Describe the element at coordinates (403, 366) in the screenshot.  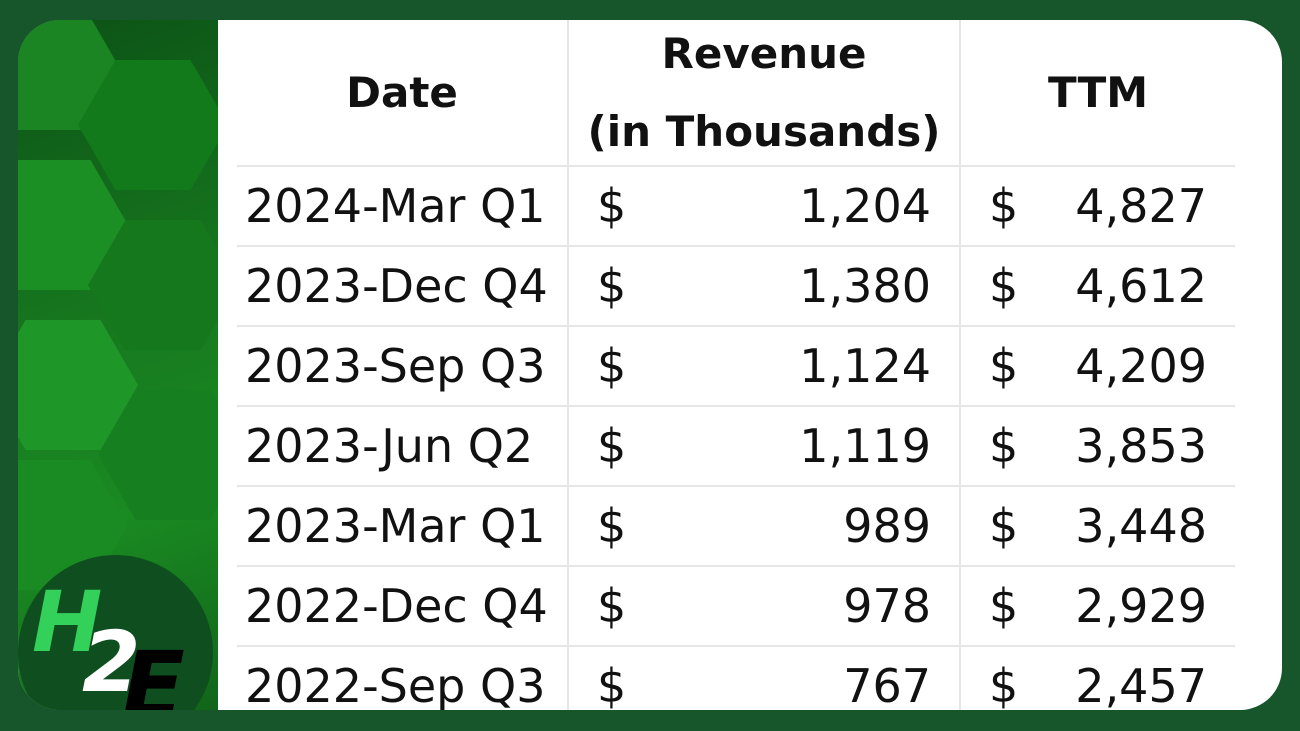
I see `cell-date: 2023-Sep Q3` at that location.